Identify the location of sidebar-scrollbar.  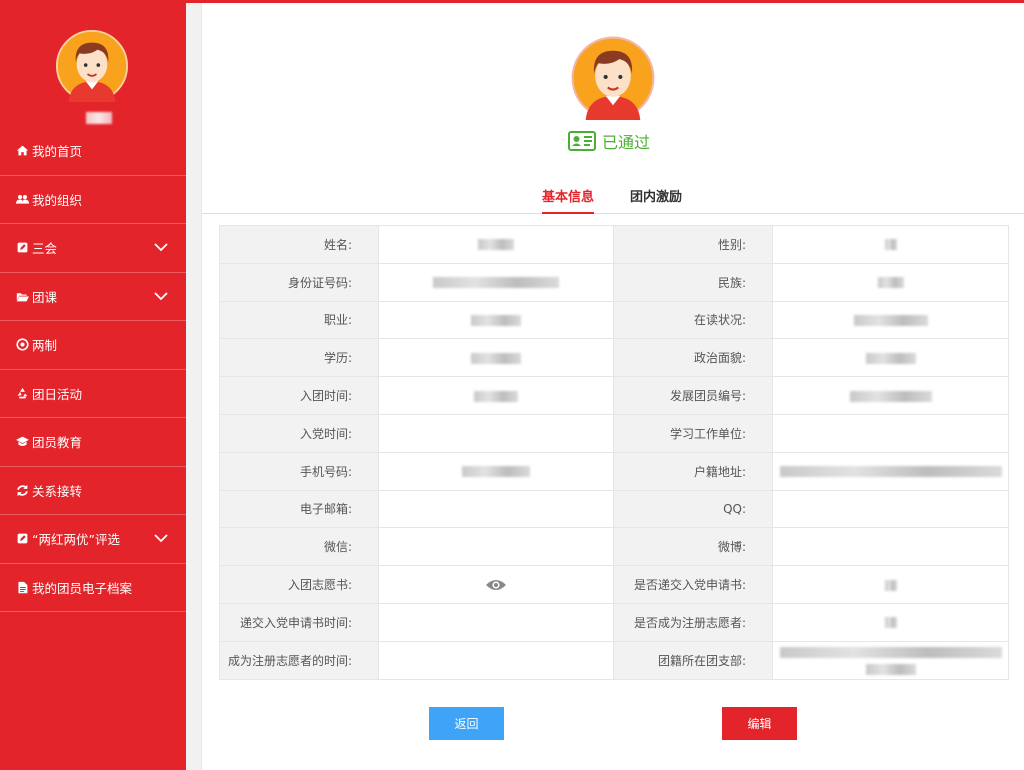
(194, 385).